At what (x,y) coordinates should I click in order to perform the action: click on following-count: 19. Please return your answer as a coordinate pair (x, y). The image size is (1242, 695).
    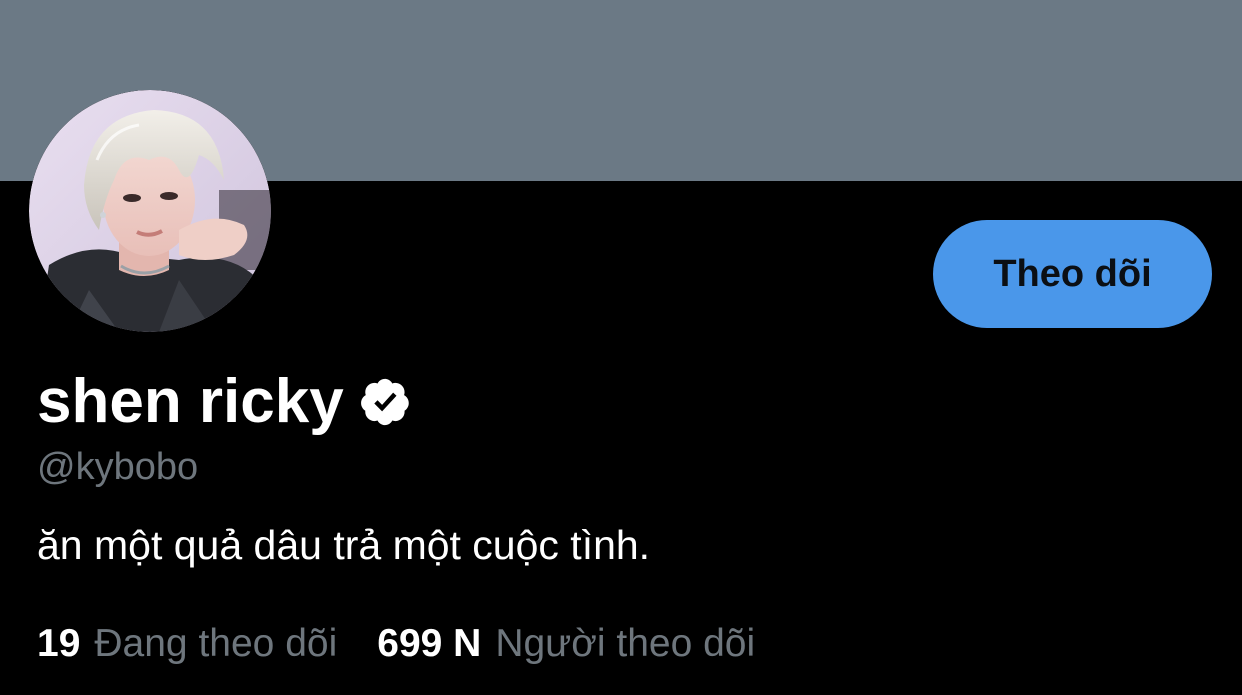
    Looking at the image, I should click on (59, 643).